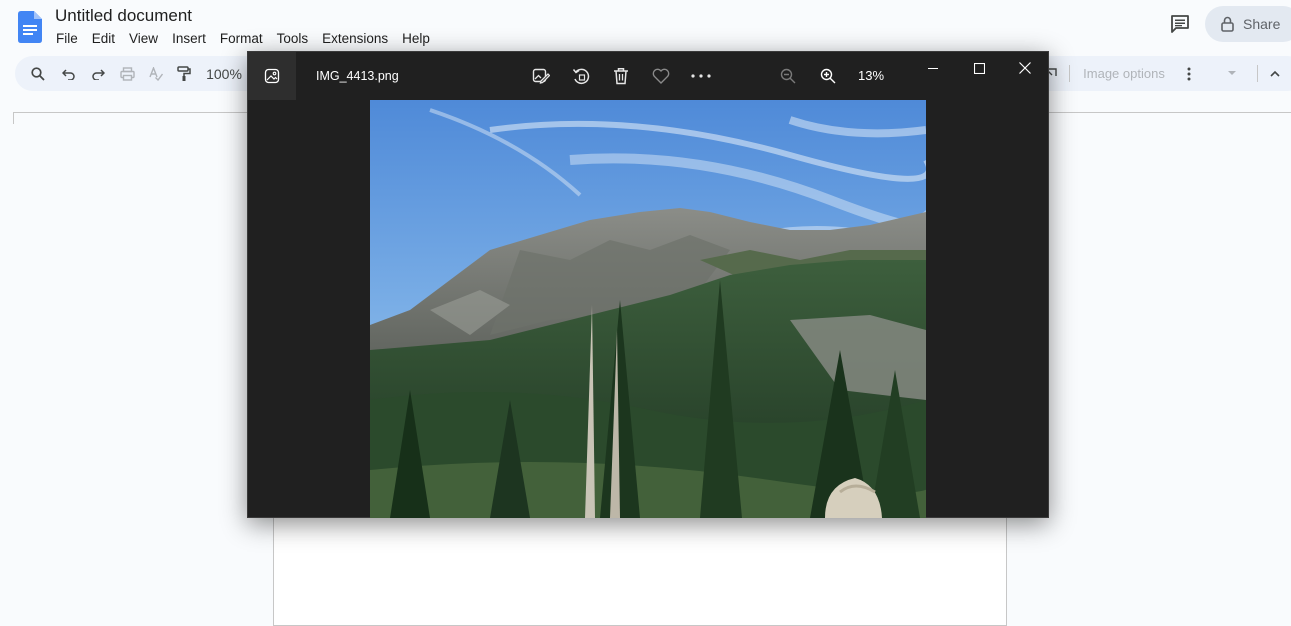  I want to click on hide-menus-button, so click(1275, 73).